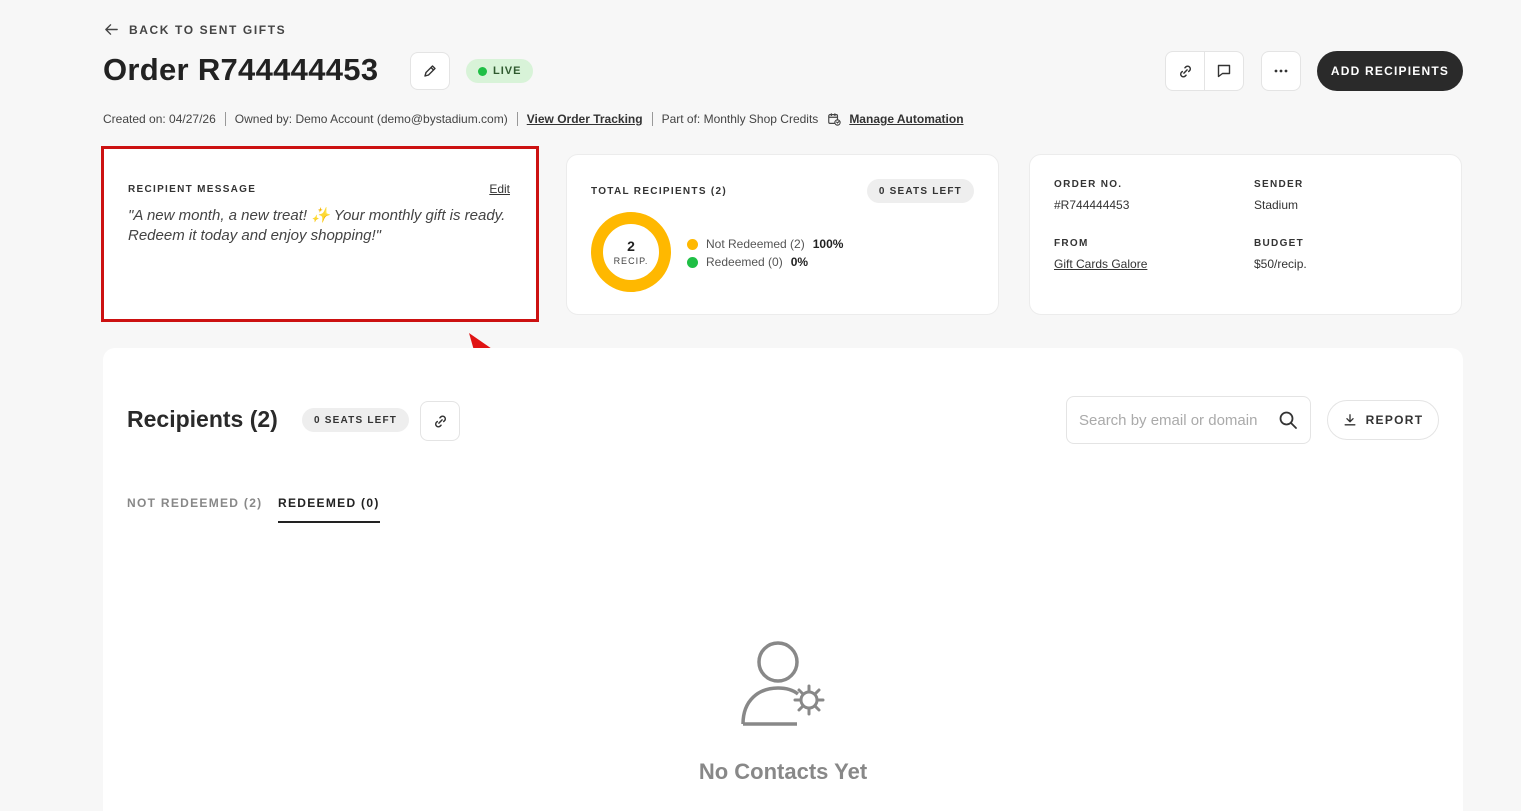 The image size is (1521, 811). I want to click on pencil-icon, so click(430, 71).